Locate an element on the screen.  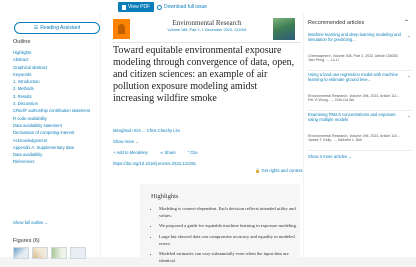
download-issue-button: Download full issue is located at coordinates (182, 7).